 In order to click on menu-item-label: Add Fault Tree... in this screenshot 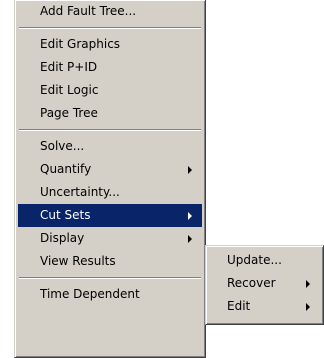, I will do `click(88, 11)`.